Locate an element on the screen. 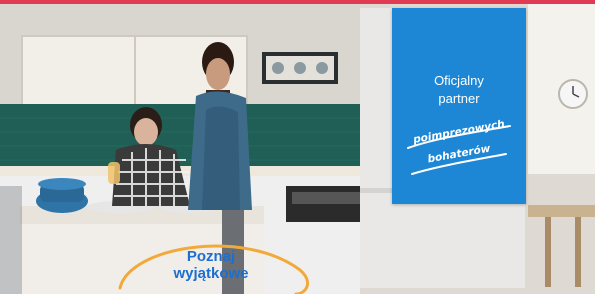  tile-backsplash is located at coordinates (180, 135).